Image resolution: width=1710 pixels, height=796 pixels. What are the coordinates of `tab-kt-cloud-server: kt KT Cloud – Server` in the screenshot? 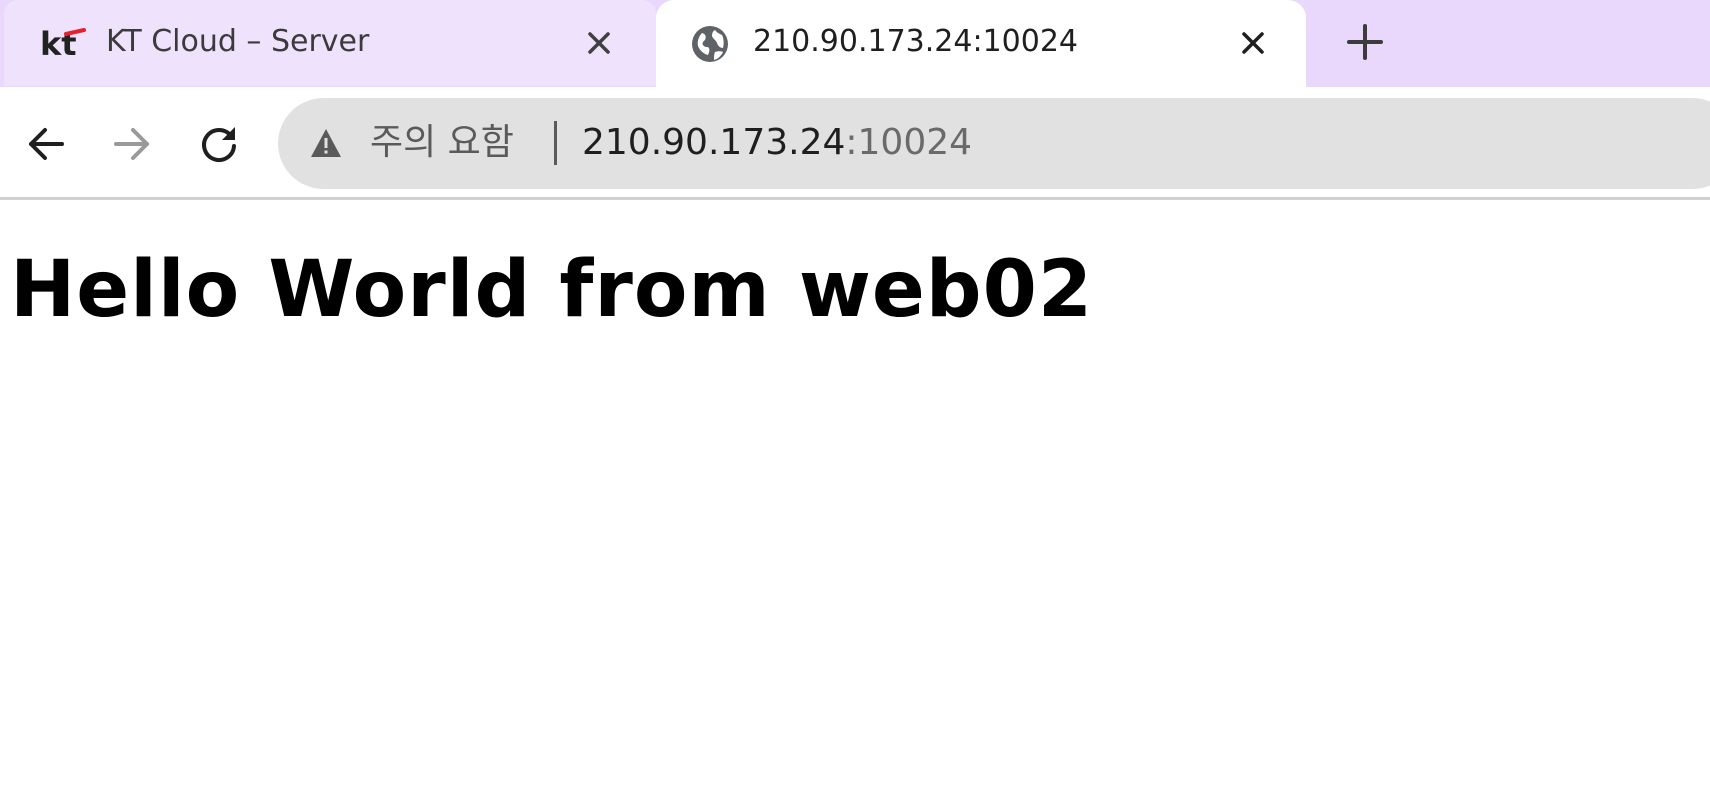 It's located at (330, 43).